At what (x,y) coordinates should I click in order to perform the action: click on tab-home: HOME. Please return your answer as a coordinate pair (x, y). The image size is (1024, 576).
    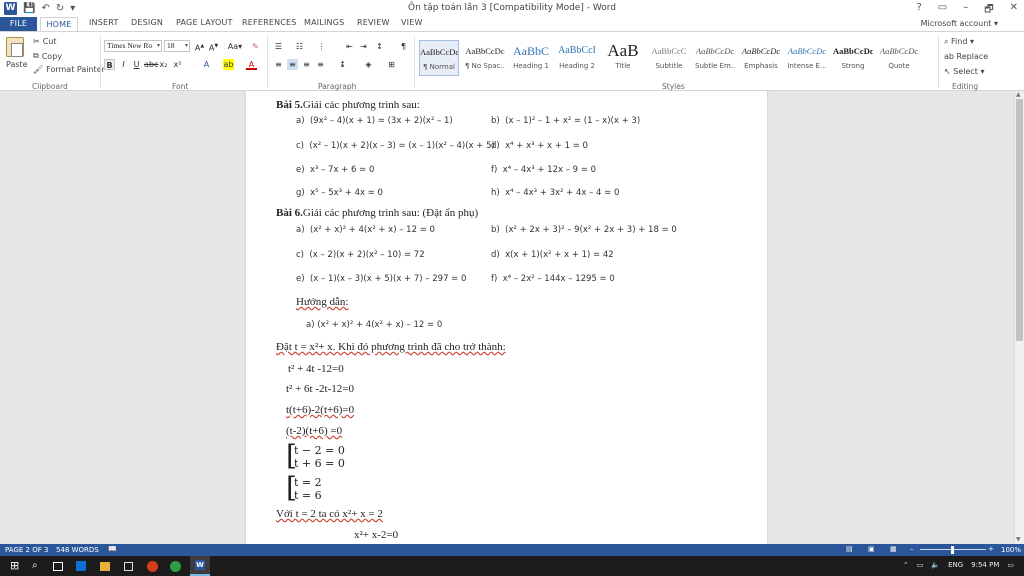
    Looking at the image, I should click on (59, 24).